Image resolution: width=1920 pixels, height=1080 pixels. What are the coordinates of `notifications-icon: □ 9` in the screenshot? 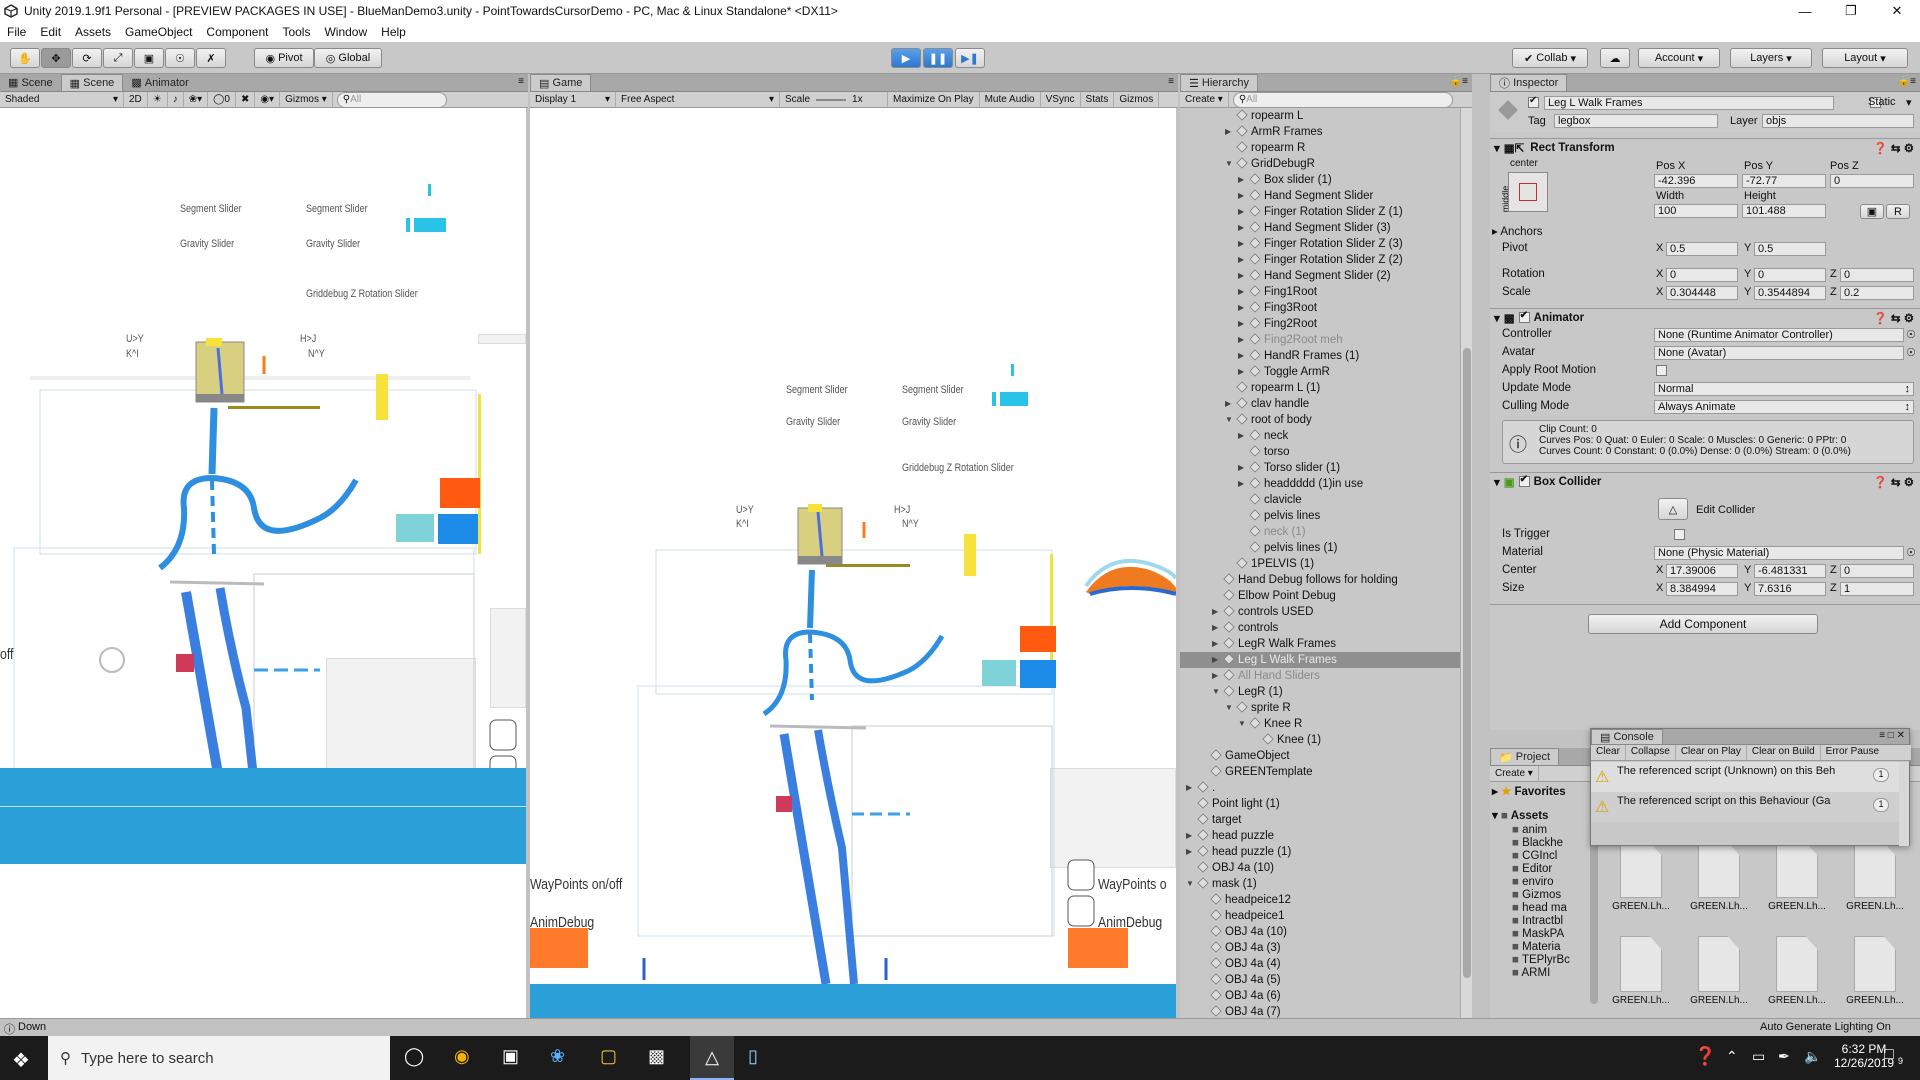 It's located at (1893, 1056).